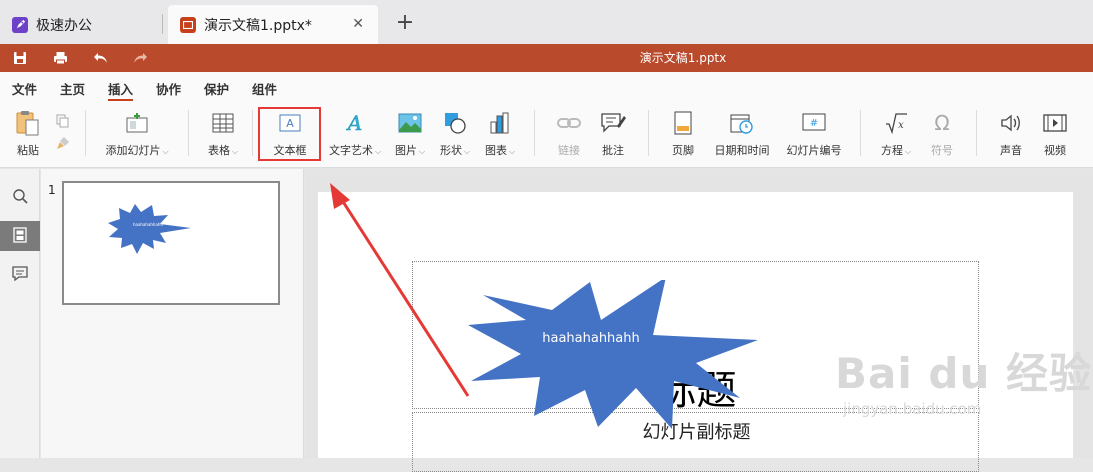 This screenshot has height=472, width=1093. I want to click on menu-collaborate: 协作, so click(168, 88).